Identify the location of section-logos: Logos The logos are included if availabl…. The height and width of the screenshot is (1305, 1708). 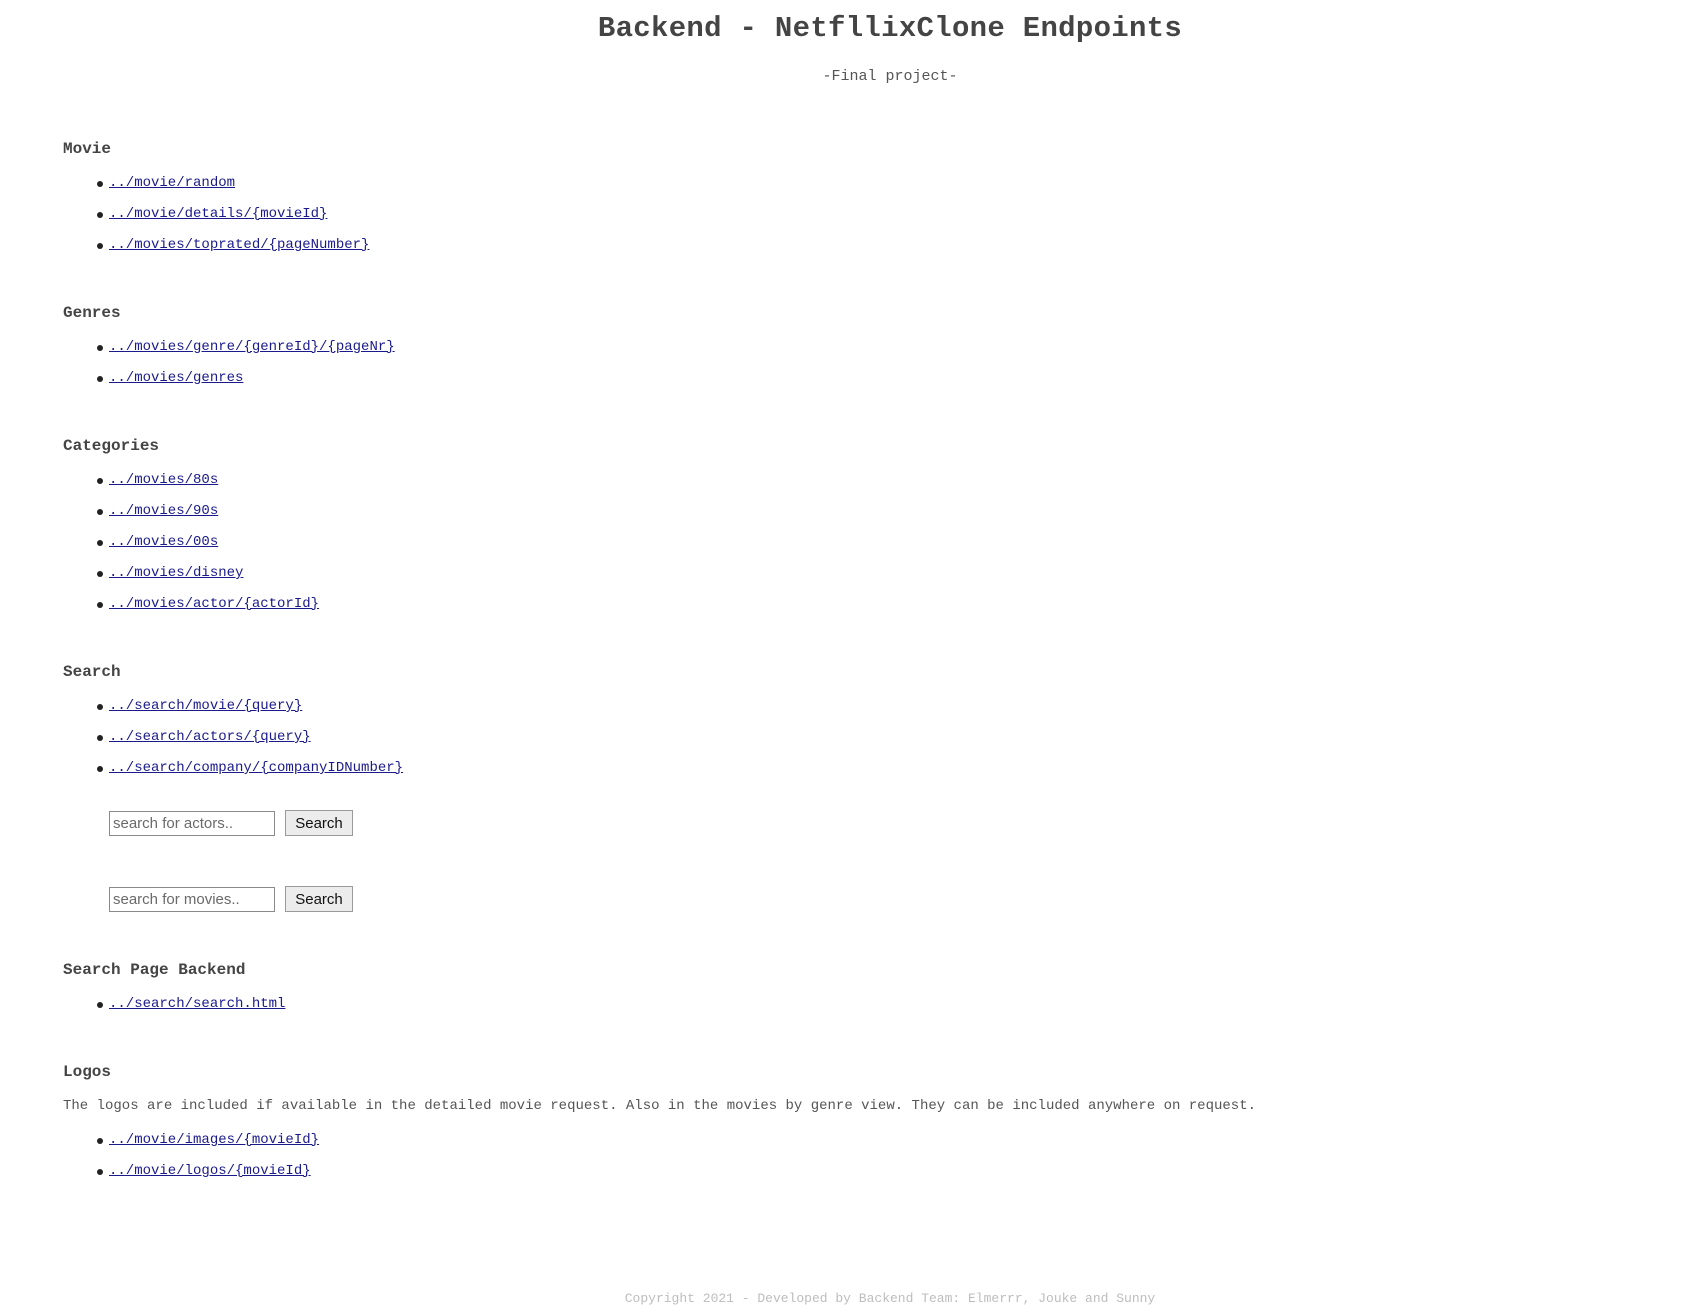
(659, 1126).